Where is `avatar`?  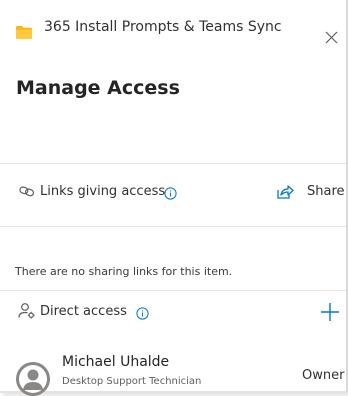
avatar is located at coordinates (33, 379).